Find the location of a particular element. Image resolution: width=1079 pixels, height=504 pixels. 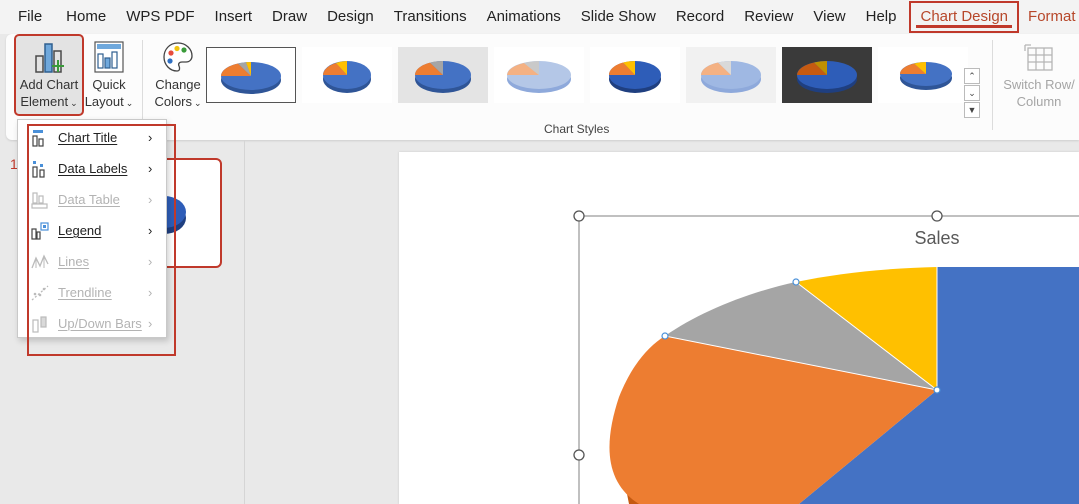

resize-handle-top-left is located at coordinates (579, 216).